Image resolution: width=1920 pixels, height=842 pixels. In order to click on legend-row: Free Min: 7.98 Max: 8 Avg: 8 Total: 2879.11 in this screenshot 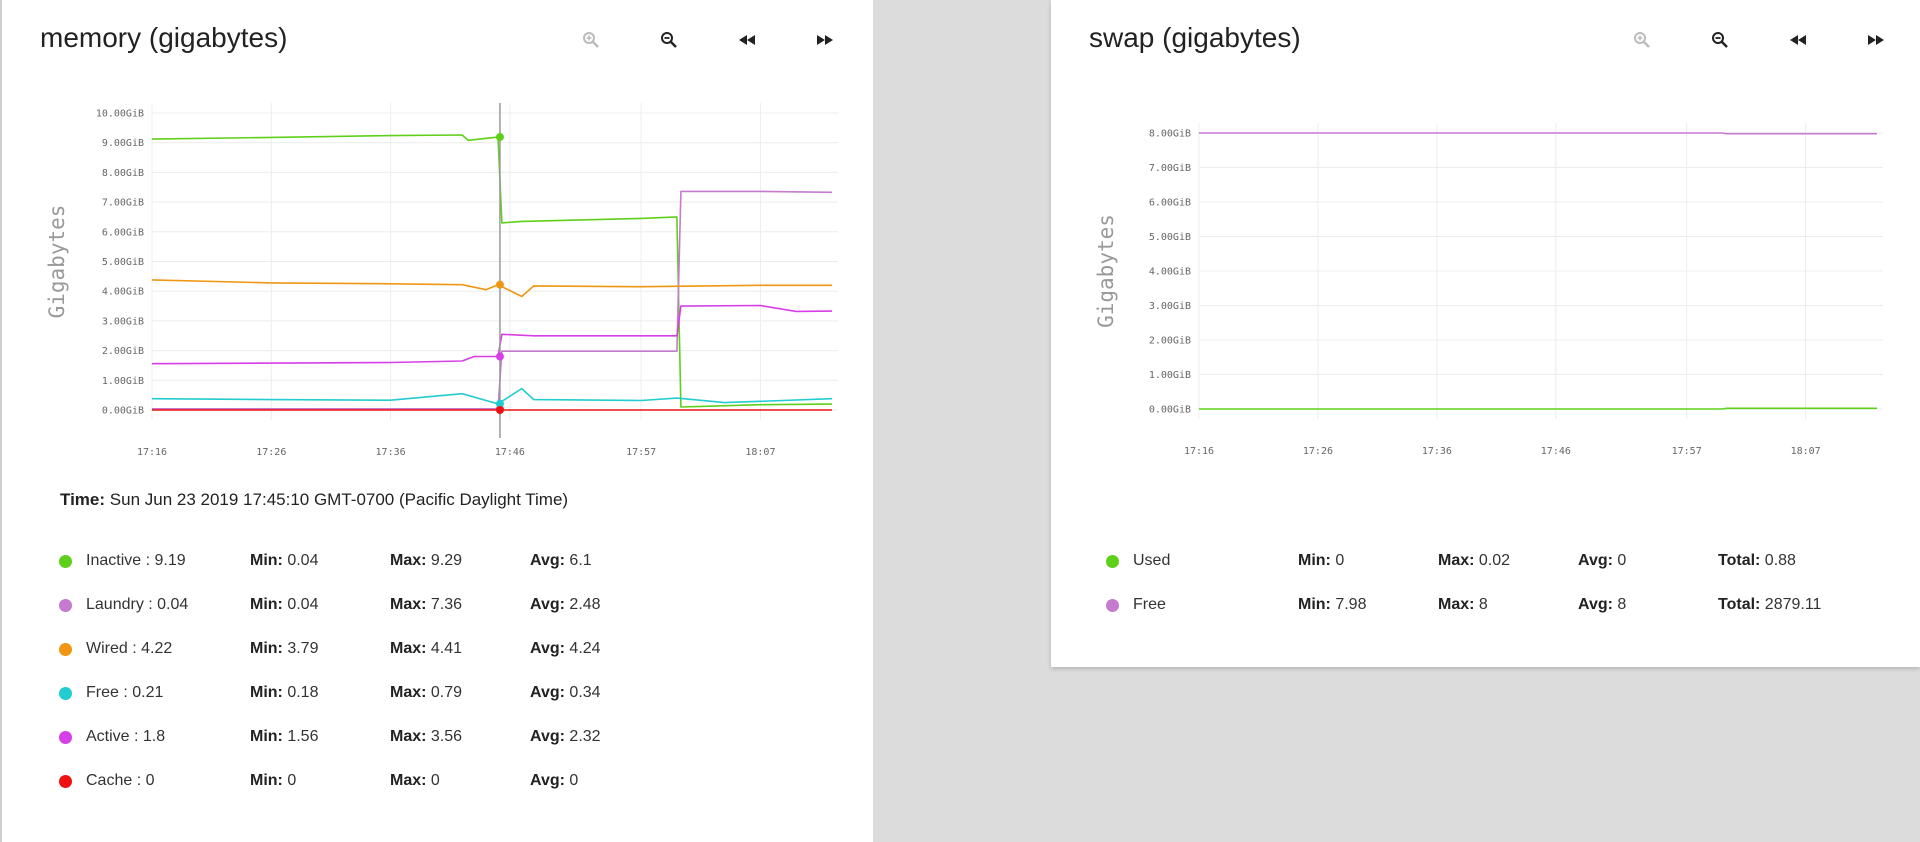, I will do `click(1481, 606)`.